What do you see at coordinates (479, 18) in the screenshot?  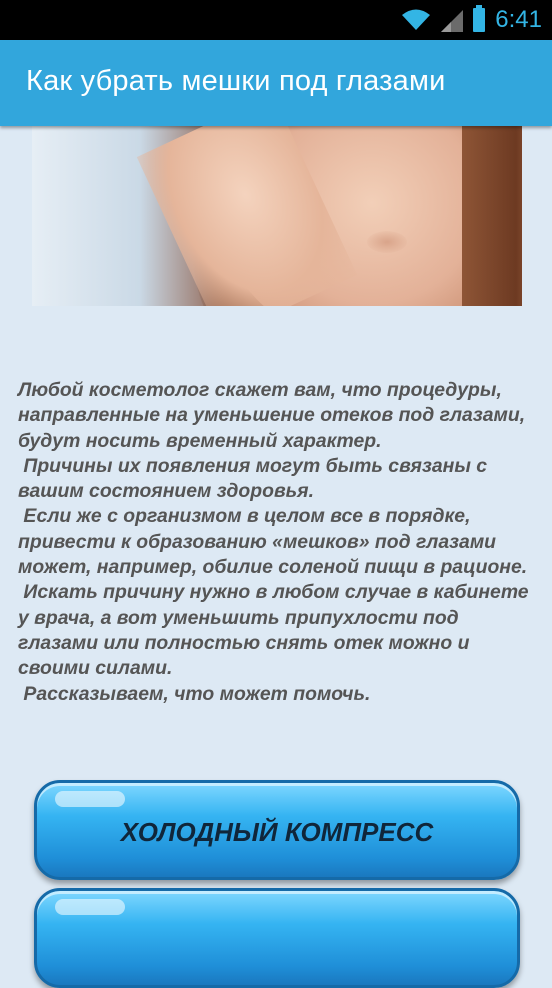 I see `battery-icon` at bounding box center [479, 18].